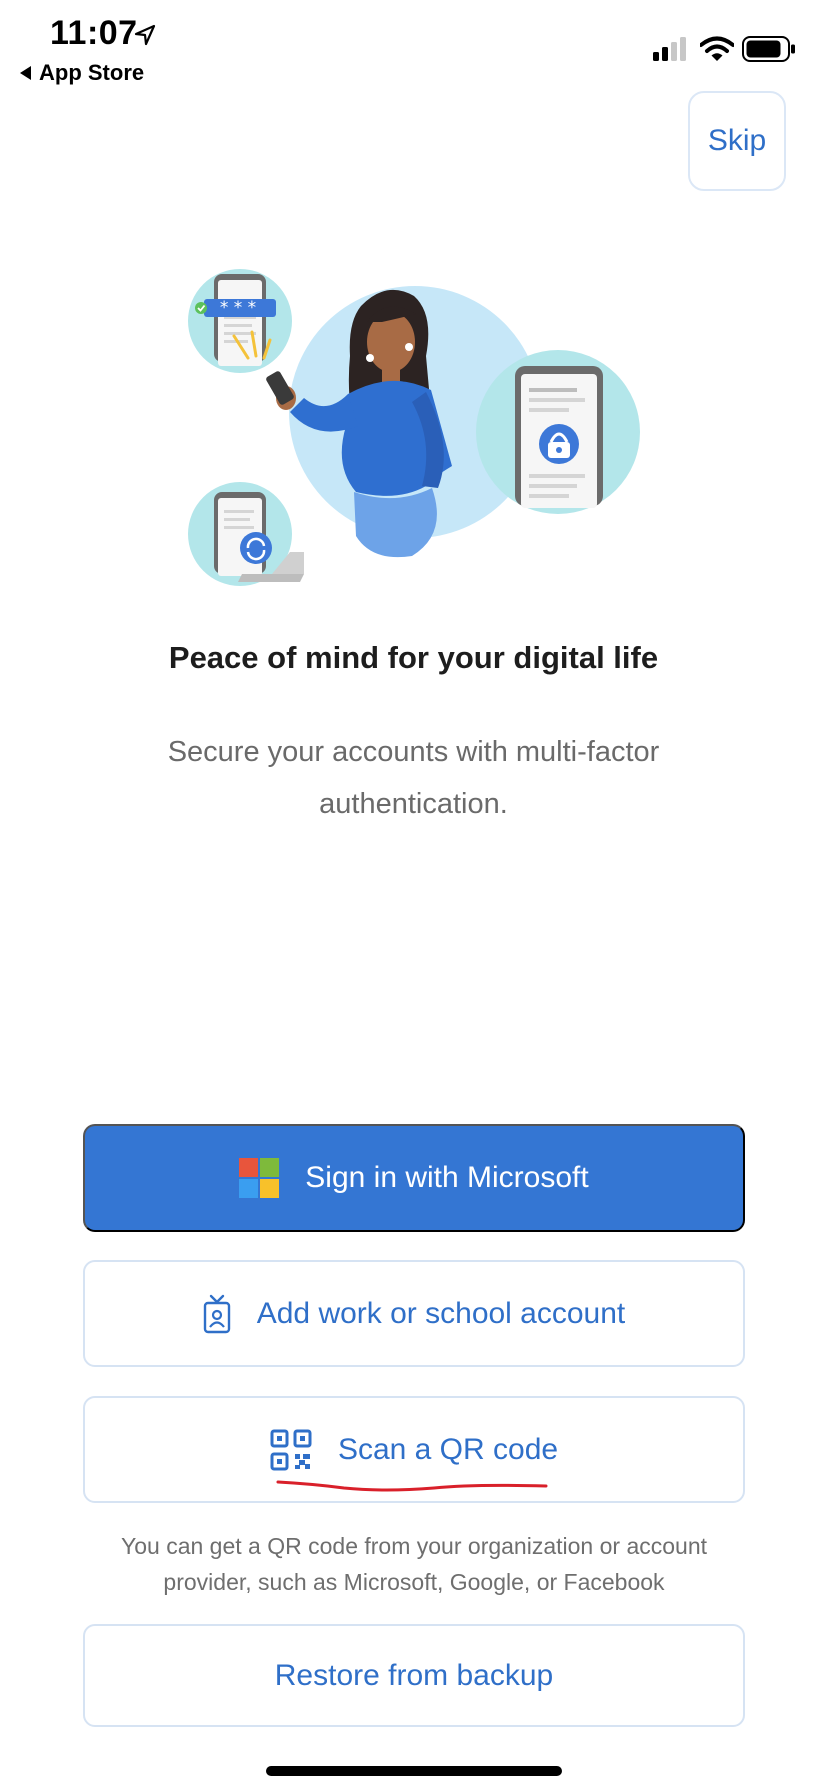 Image resolution: width=827 pixels, height=1792 pixels. What do you see at coordinates (217, 1314) in the screenshot?
I see `badge-icon` at bounding box center [217, 1314].